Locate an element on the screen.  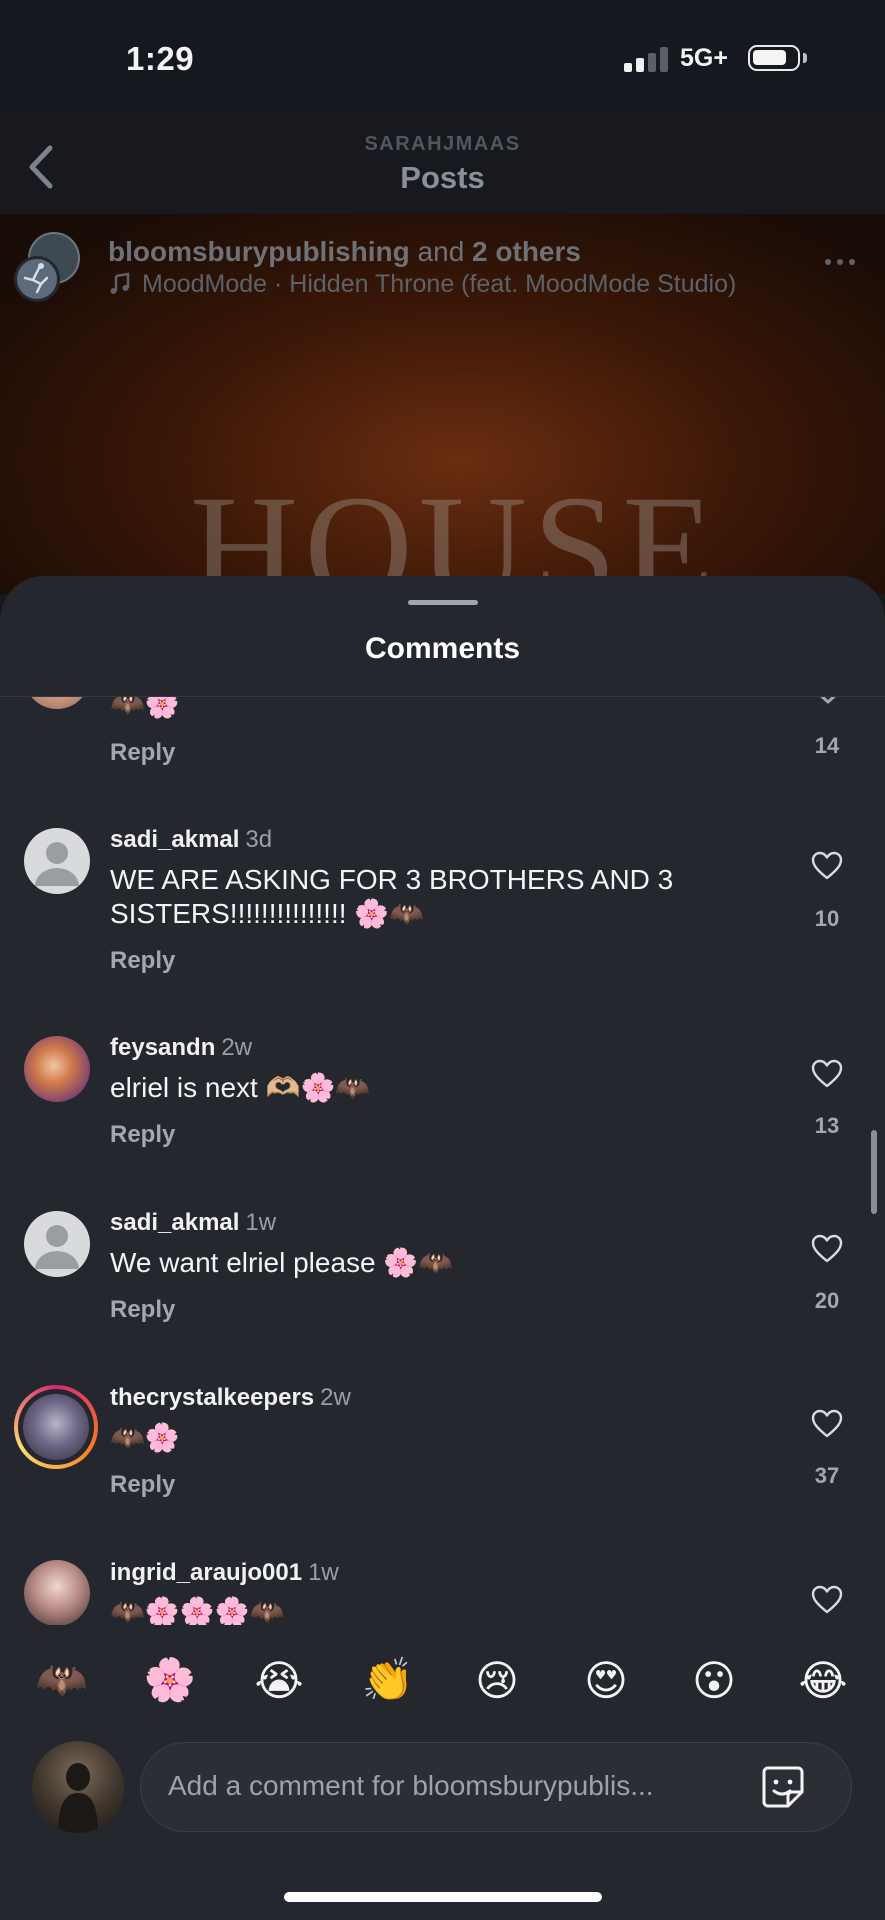
post-author-and: and is located at coordinates (441, 251).